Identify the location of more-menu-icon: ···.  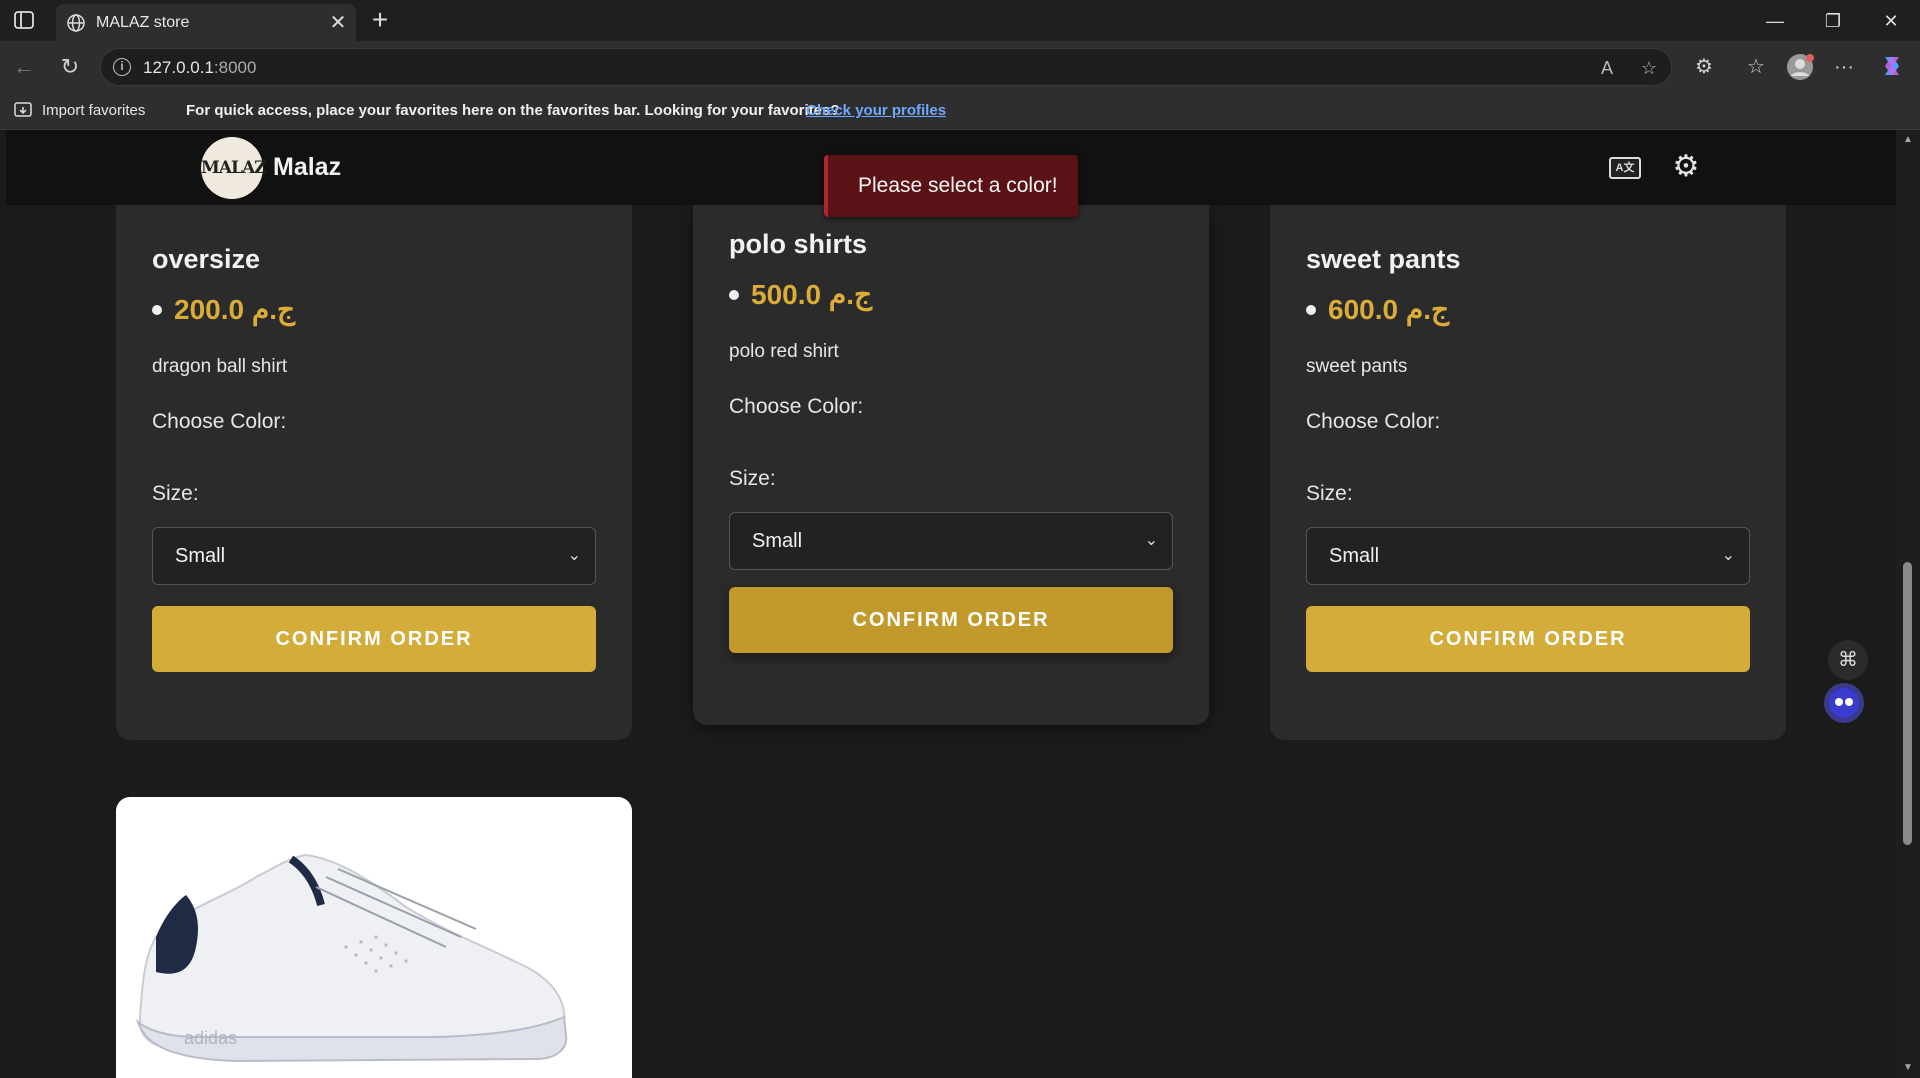
(1844, 67).